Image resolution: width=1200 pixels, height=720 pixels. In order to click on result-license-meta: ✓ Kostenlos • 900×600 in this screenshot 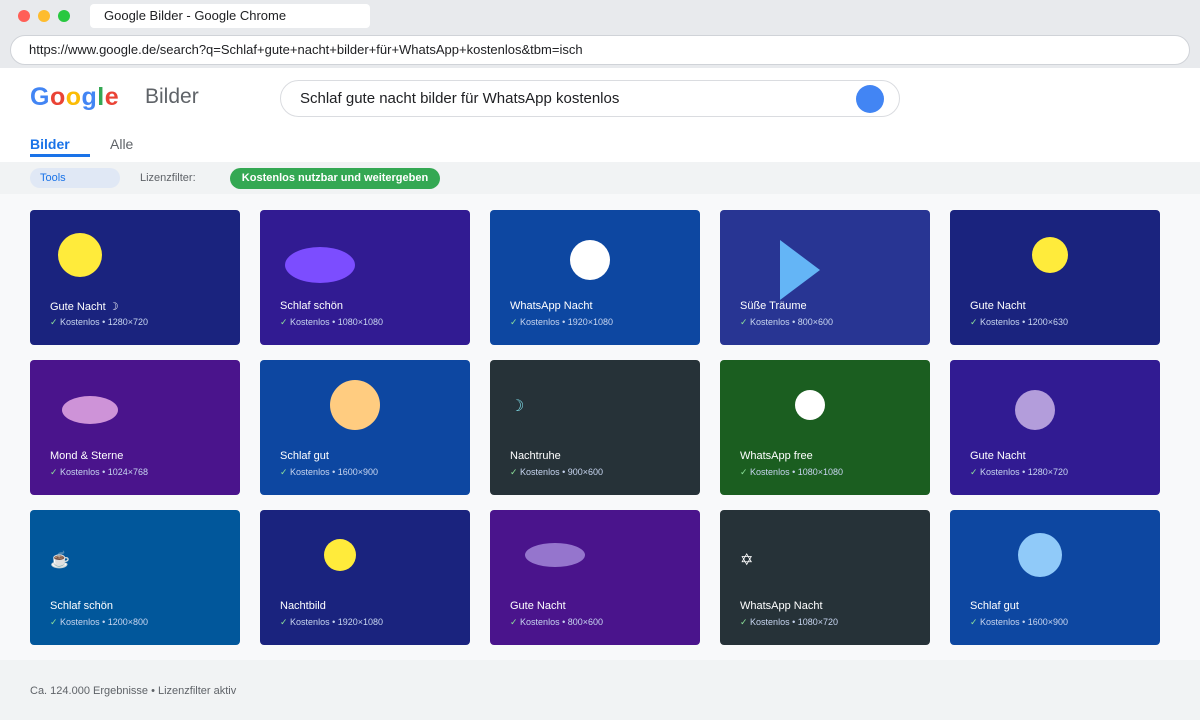, I will do `click(556, 472)`.